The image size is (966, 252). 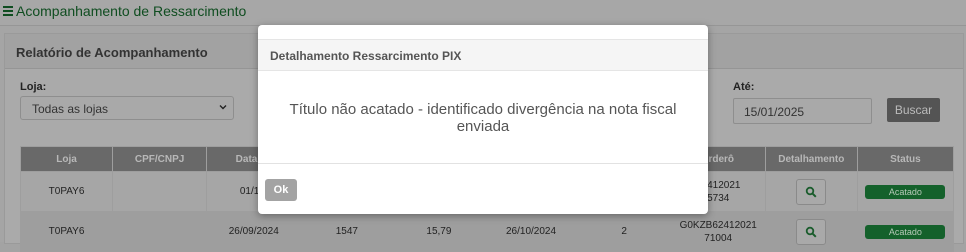 What do you see at coordinates (366, 56) in the screenshot?
I see `modal-title: Detalhamento Ressarcimento PIX` at bounding box center [366, 56].